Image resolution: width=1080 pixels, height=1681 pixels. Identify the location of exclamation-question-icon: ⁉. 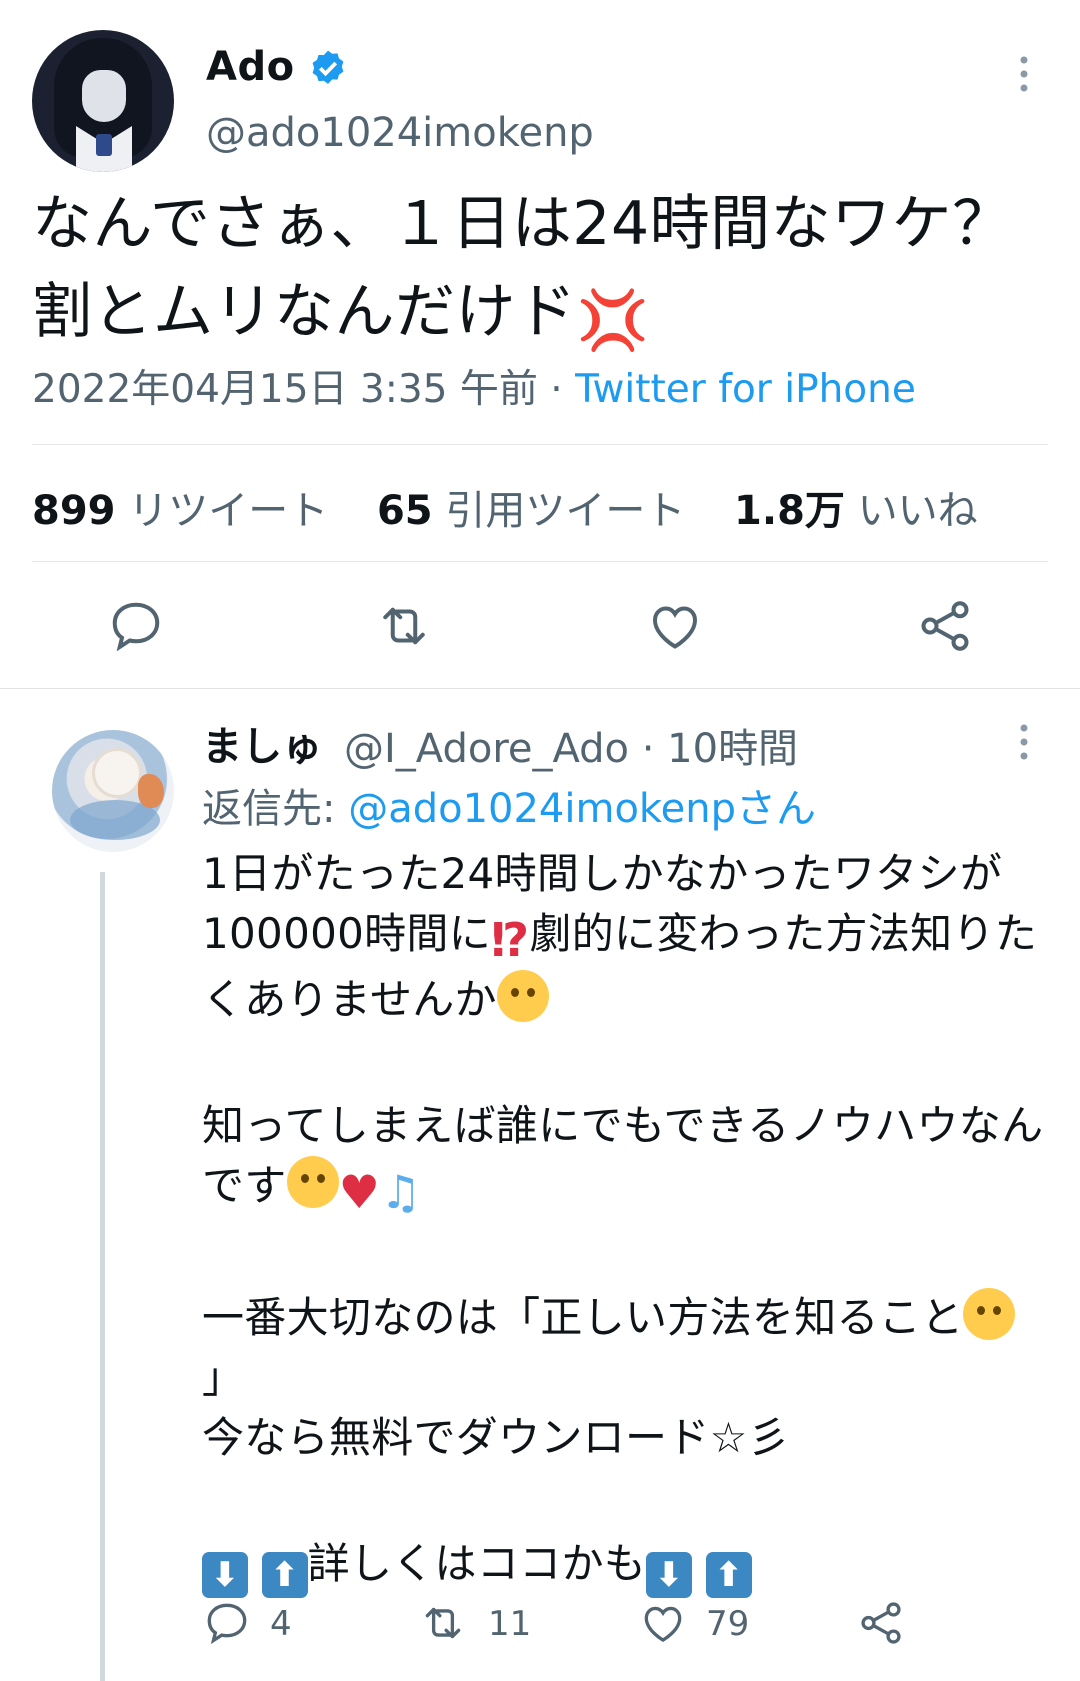
(510, 940).